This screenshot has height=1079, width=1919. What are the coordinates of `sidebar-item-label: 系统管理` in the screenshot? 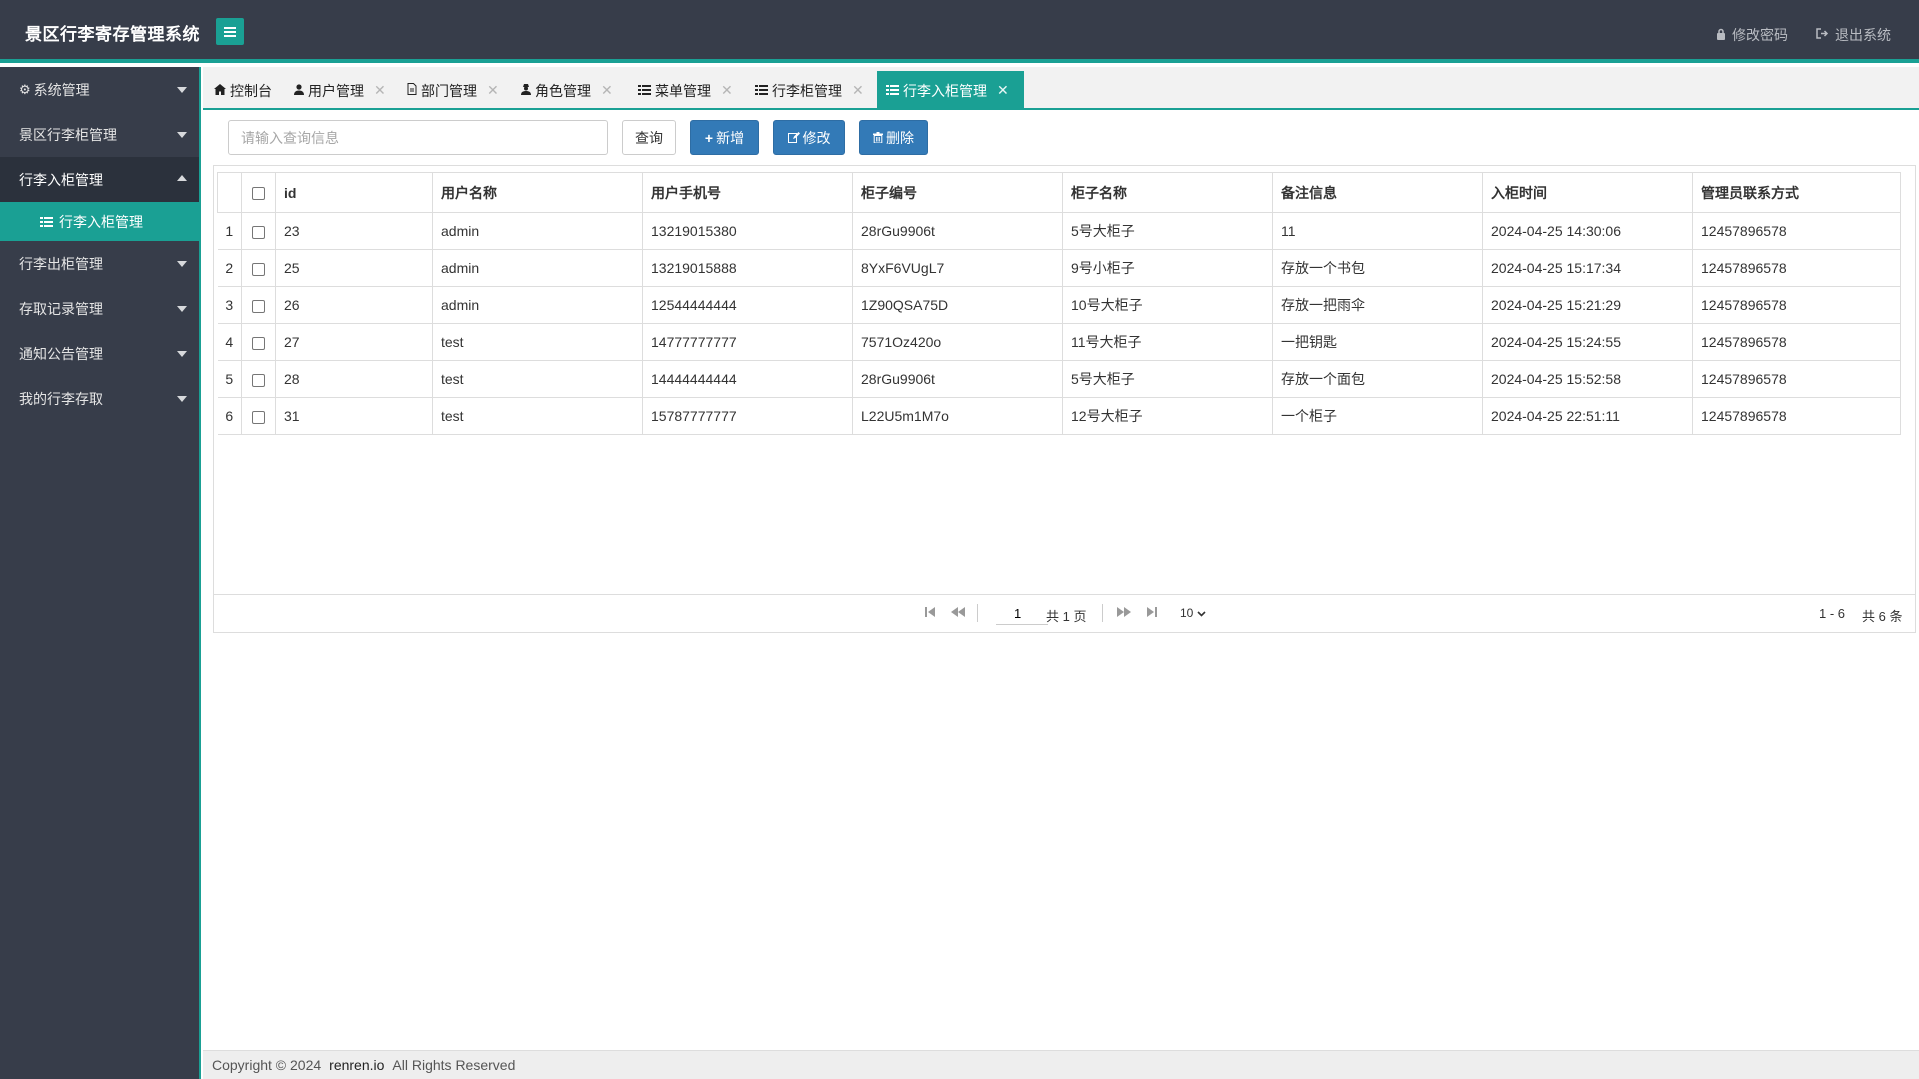 It's located at (61, 89).